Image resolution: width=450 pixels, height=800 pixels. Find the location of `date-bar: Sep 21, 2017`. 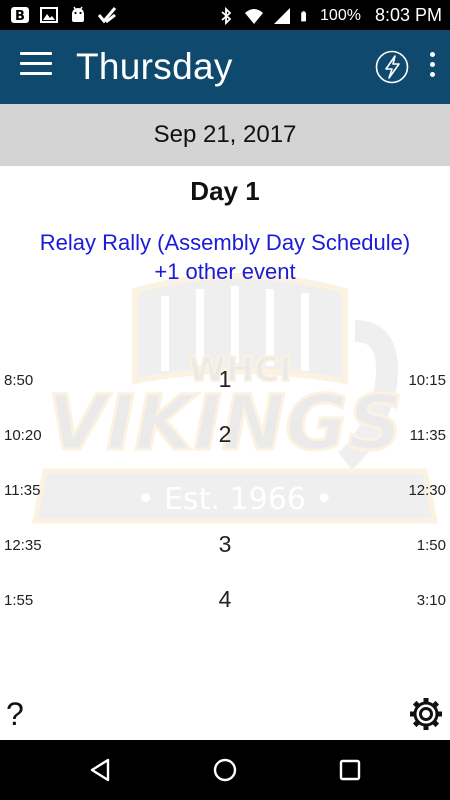

date-bar: Sep 21, 2017 is located at coordinates (225, 135).